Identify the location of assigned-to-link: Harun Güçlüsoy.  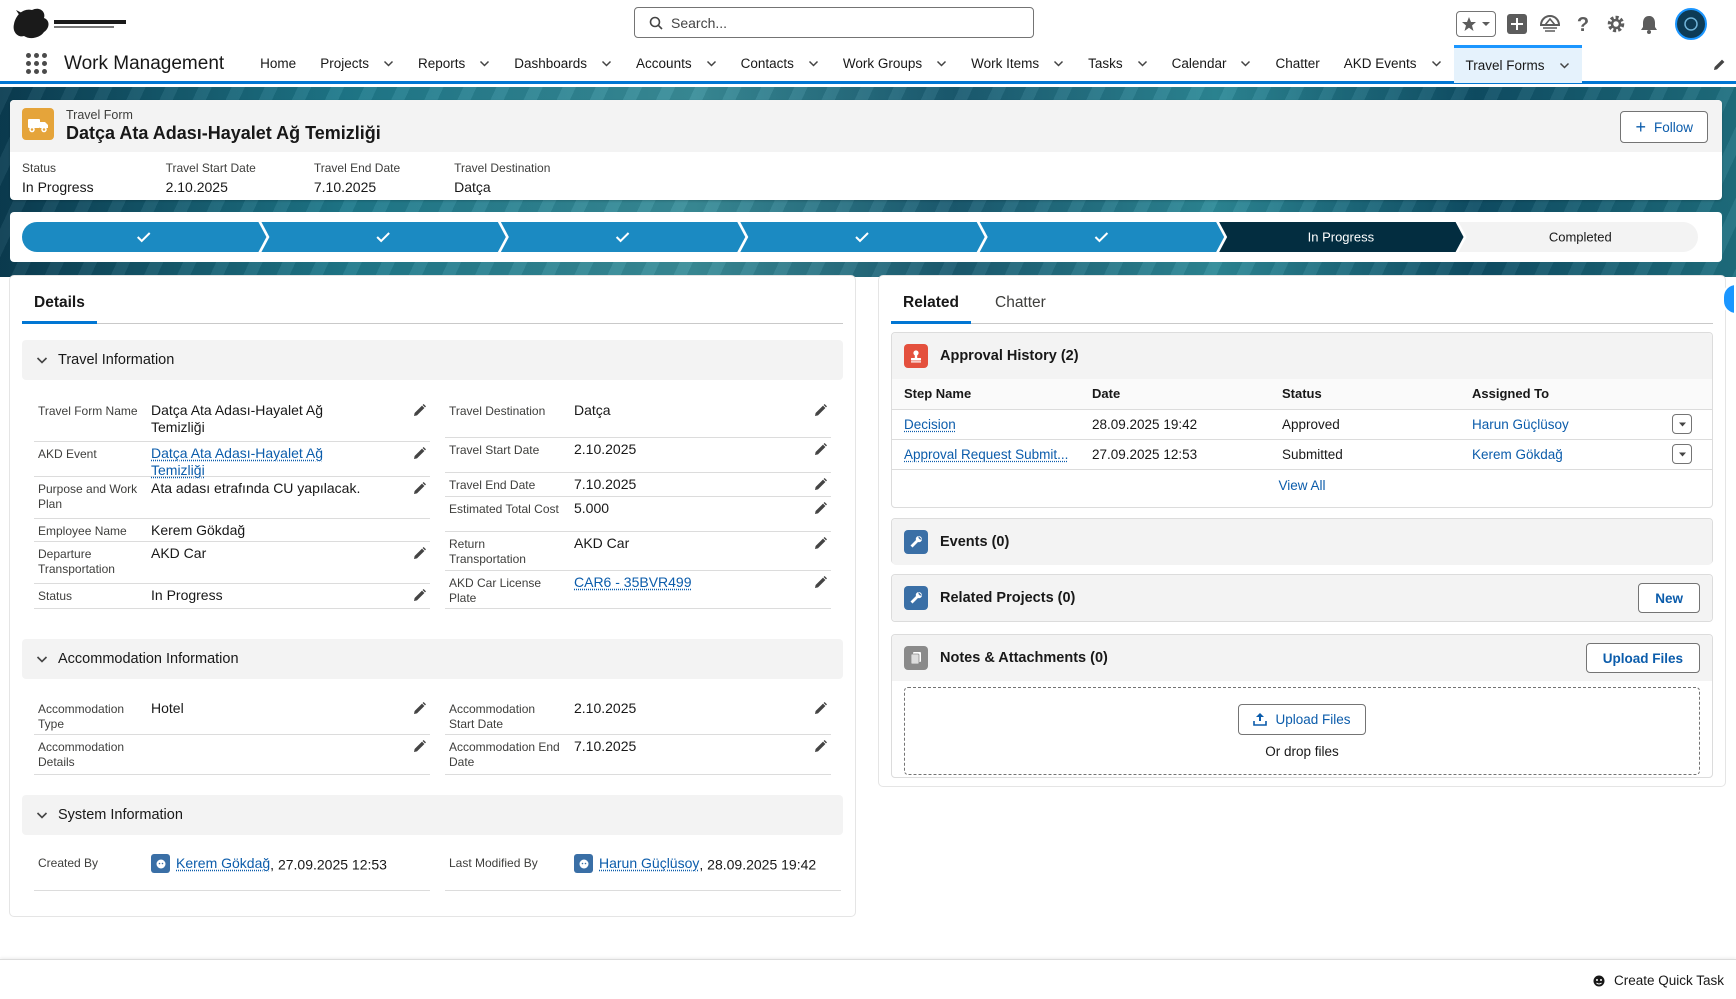
(1520, 424).